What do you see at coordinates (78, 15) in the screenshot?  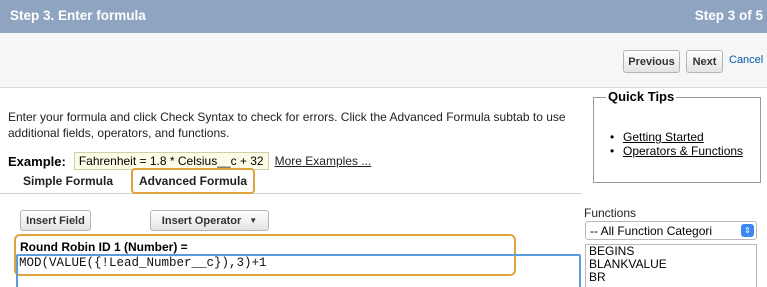 I see `page-title: Step 3. Enter formula` at bounding box center [78, 15].